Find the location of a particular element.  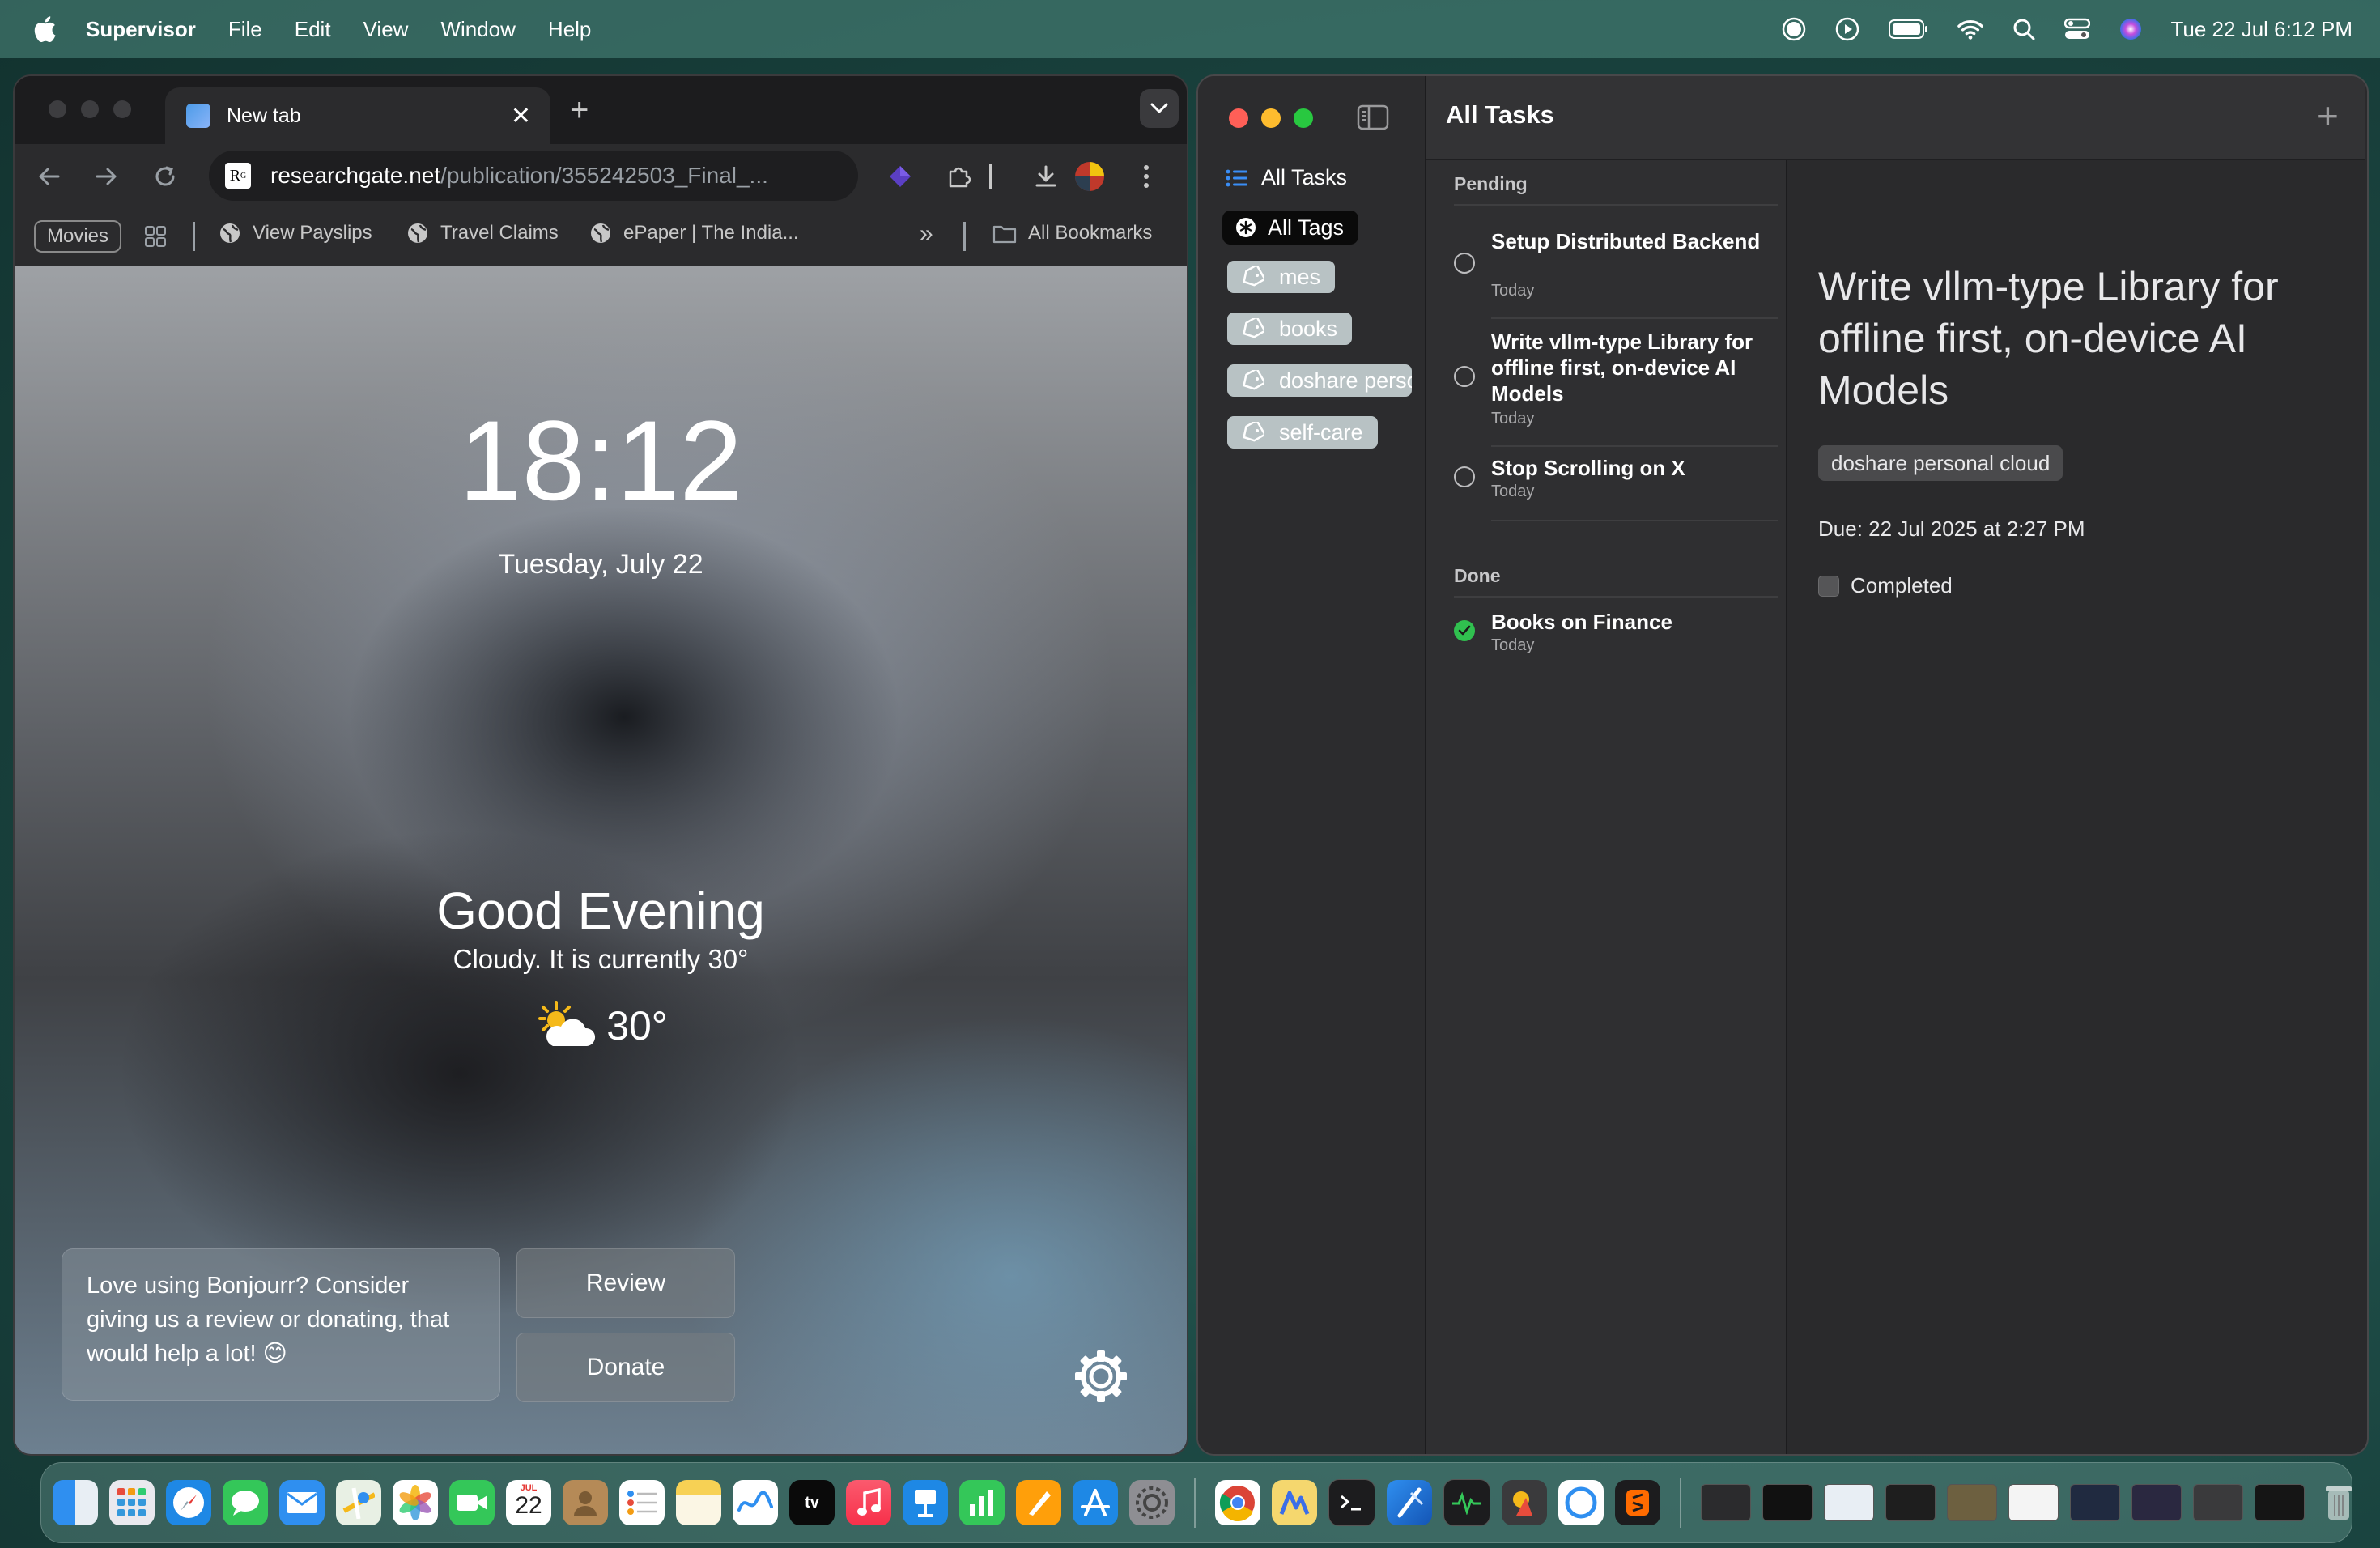

donate-button: Donate is located at coordinates (626, 1367).